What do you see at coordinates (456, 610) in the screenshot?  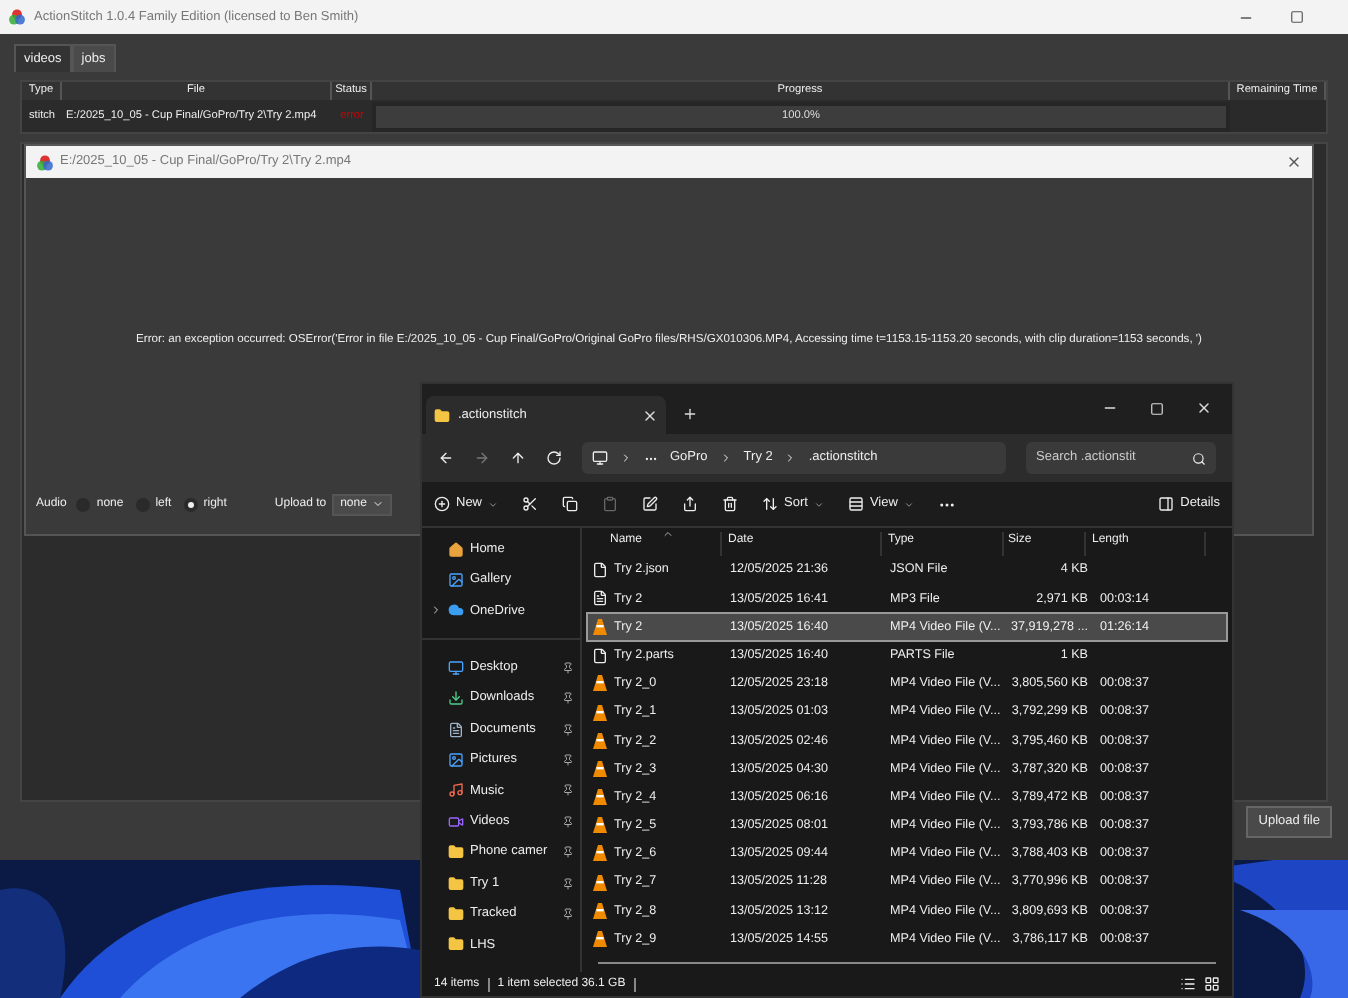 I see `cloud-icon` at bounding box center [456, 610].